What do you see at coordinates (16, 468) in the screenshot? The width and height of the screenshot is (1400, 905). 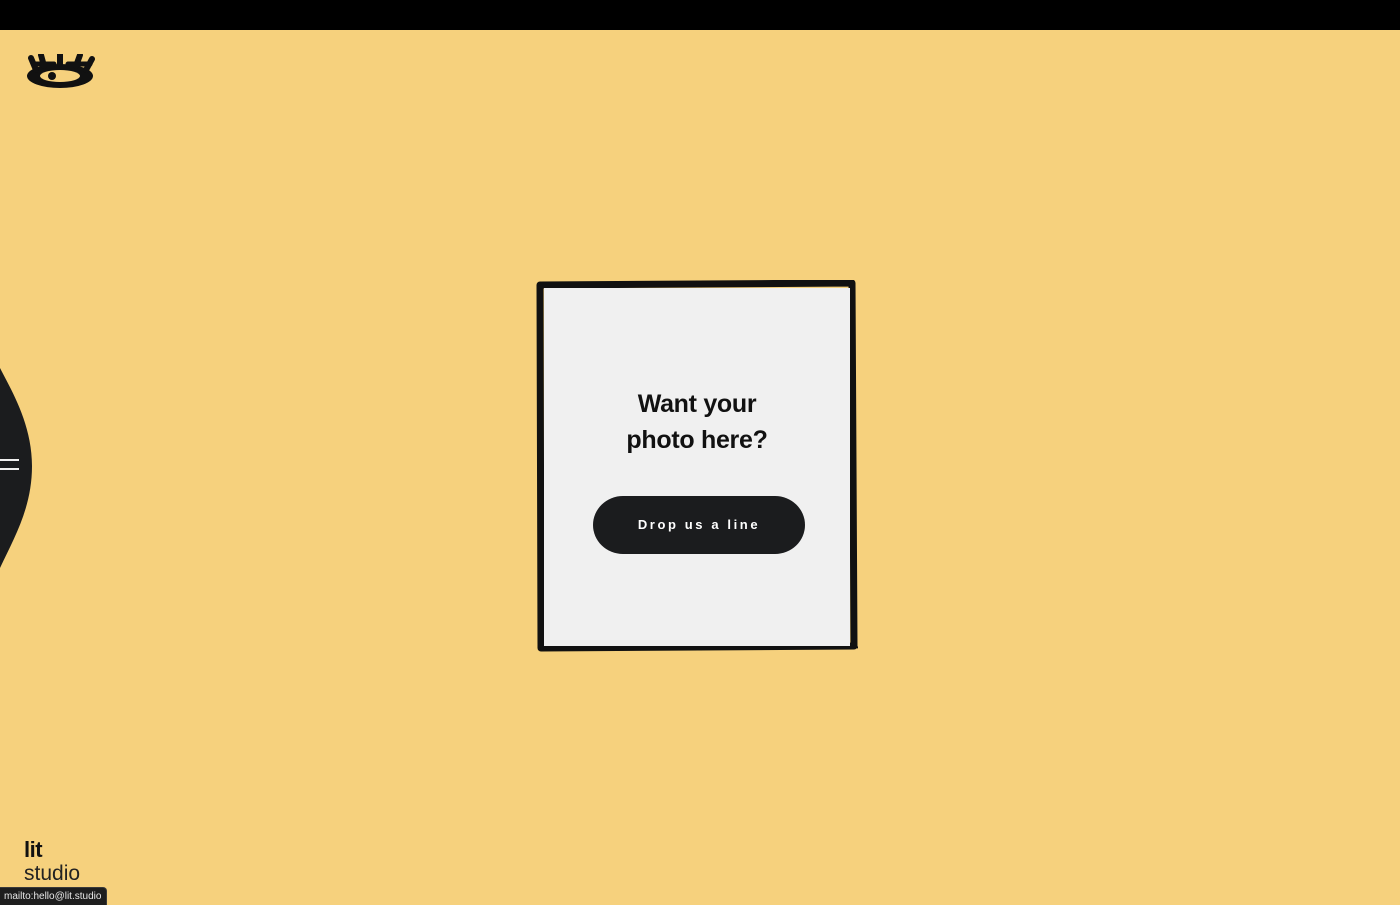 I see `side-menu-blob-shape` at bounding box center [16, 468].